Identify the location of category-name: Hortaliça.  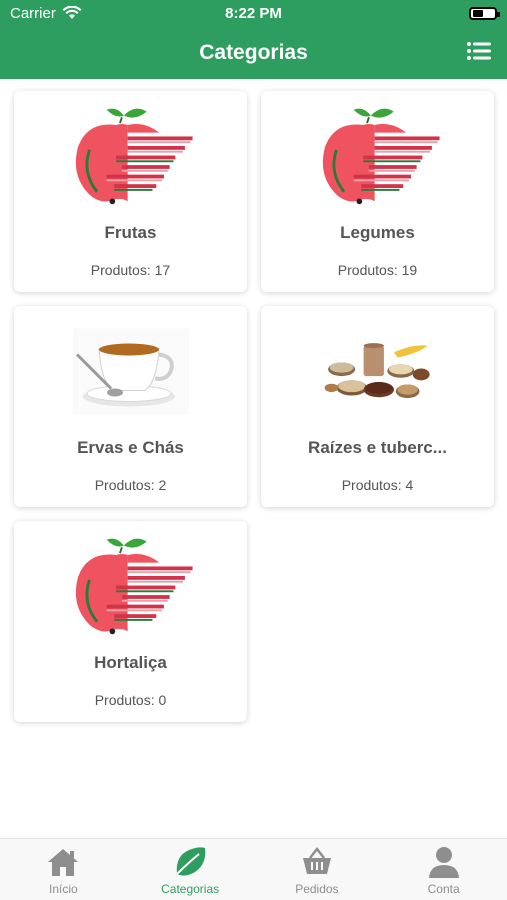
(130, 662).